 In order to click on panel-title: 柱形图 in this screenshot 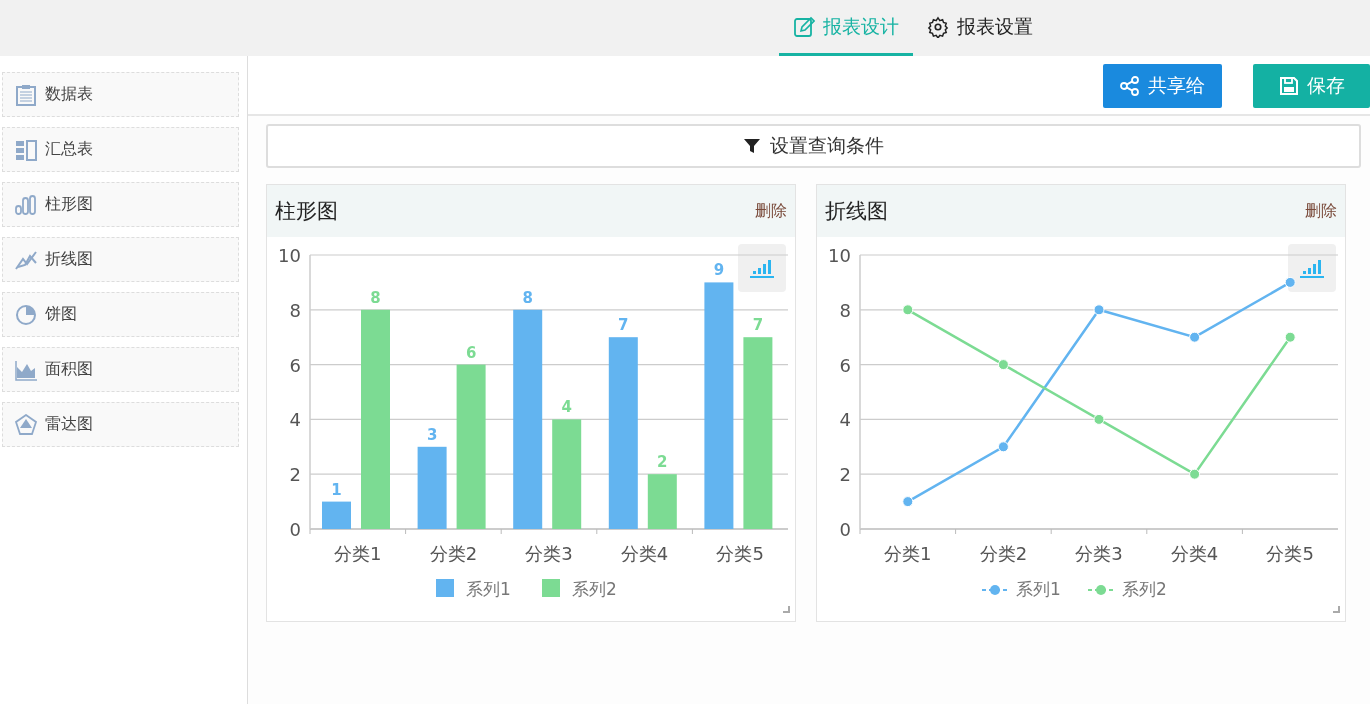, I will do `click(306, 211)`.